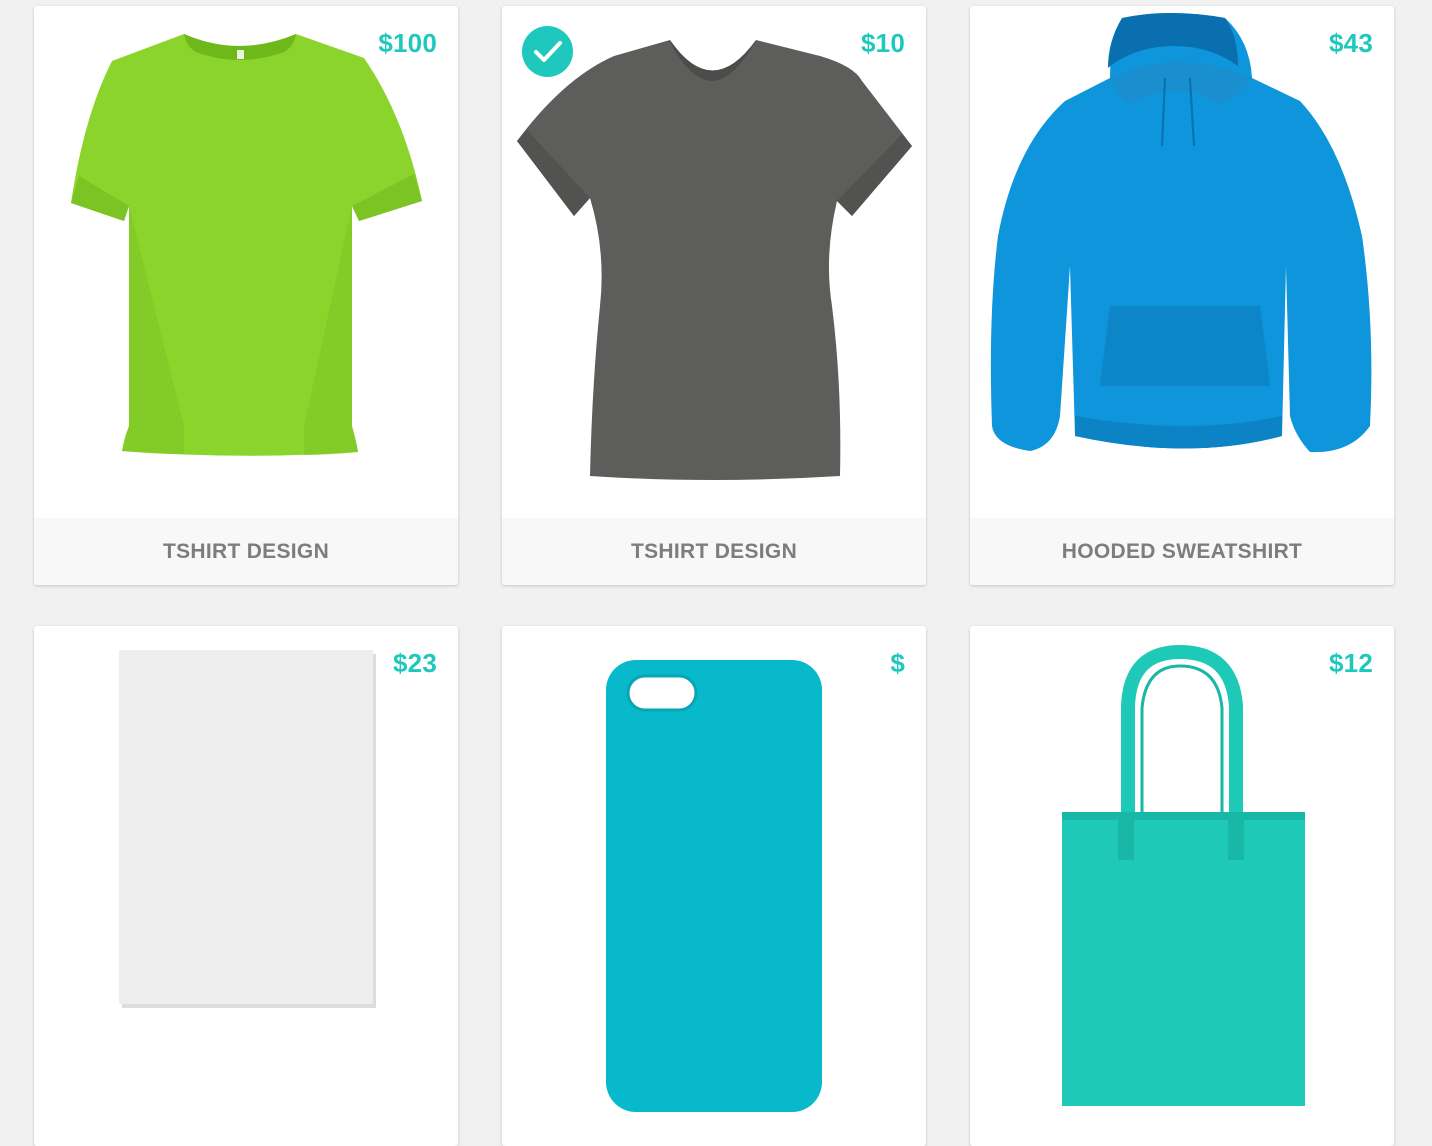 The height and width of the screenshot is (1146, 1432). I want to click on product-image: $, so click(714, 882).